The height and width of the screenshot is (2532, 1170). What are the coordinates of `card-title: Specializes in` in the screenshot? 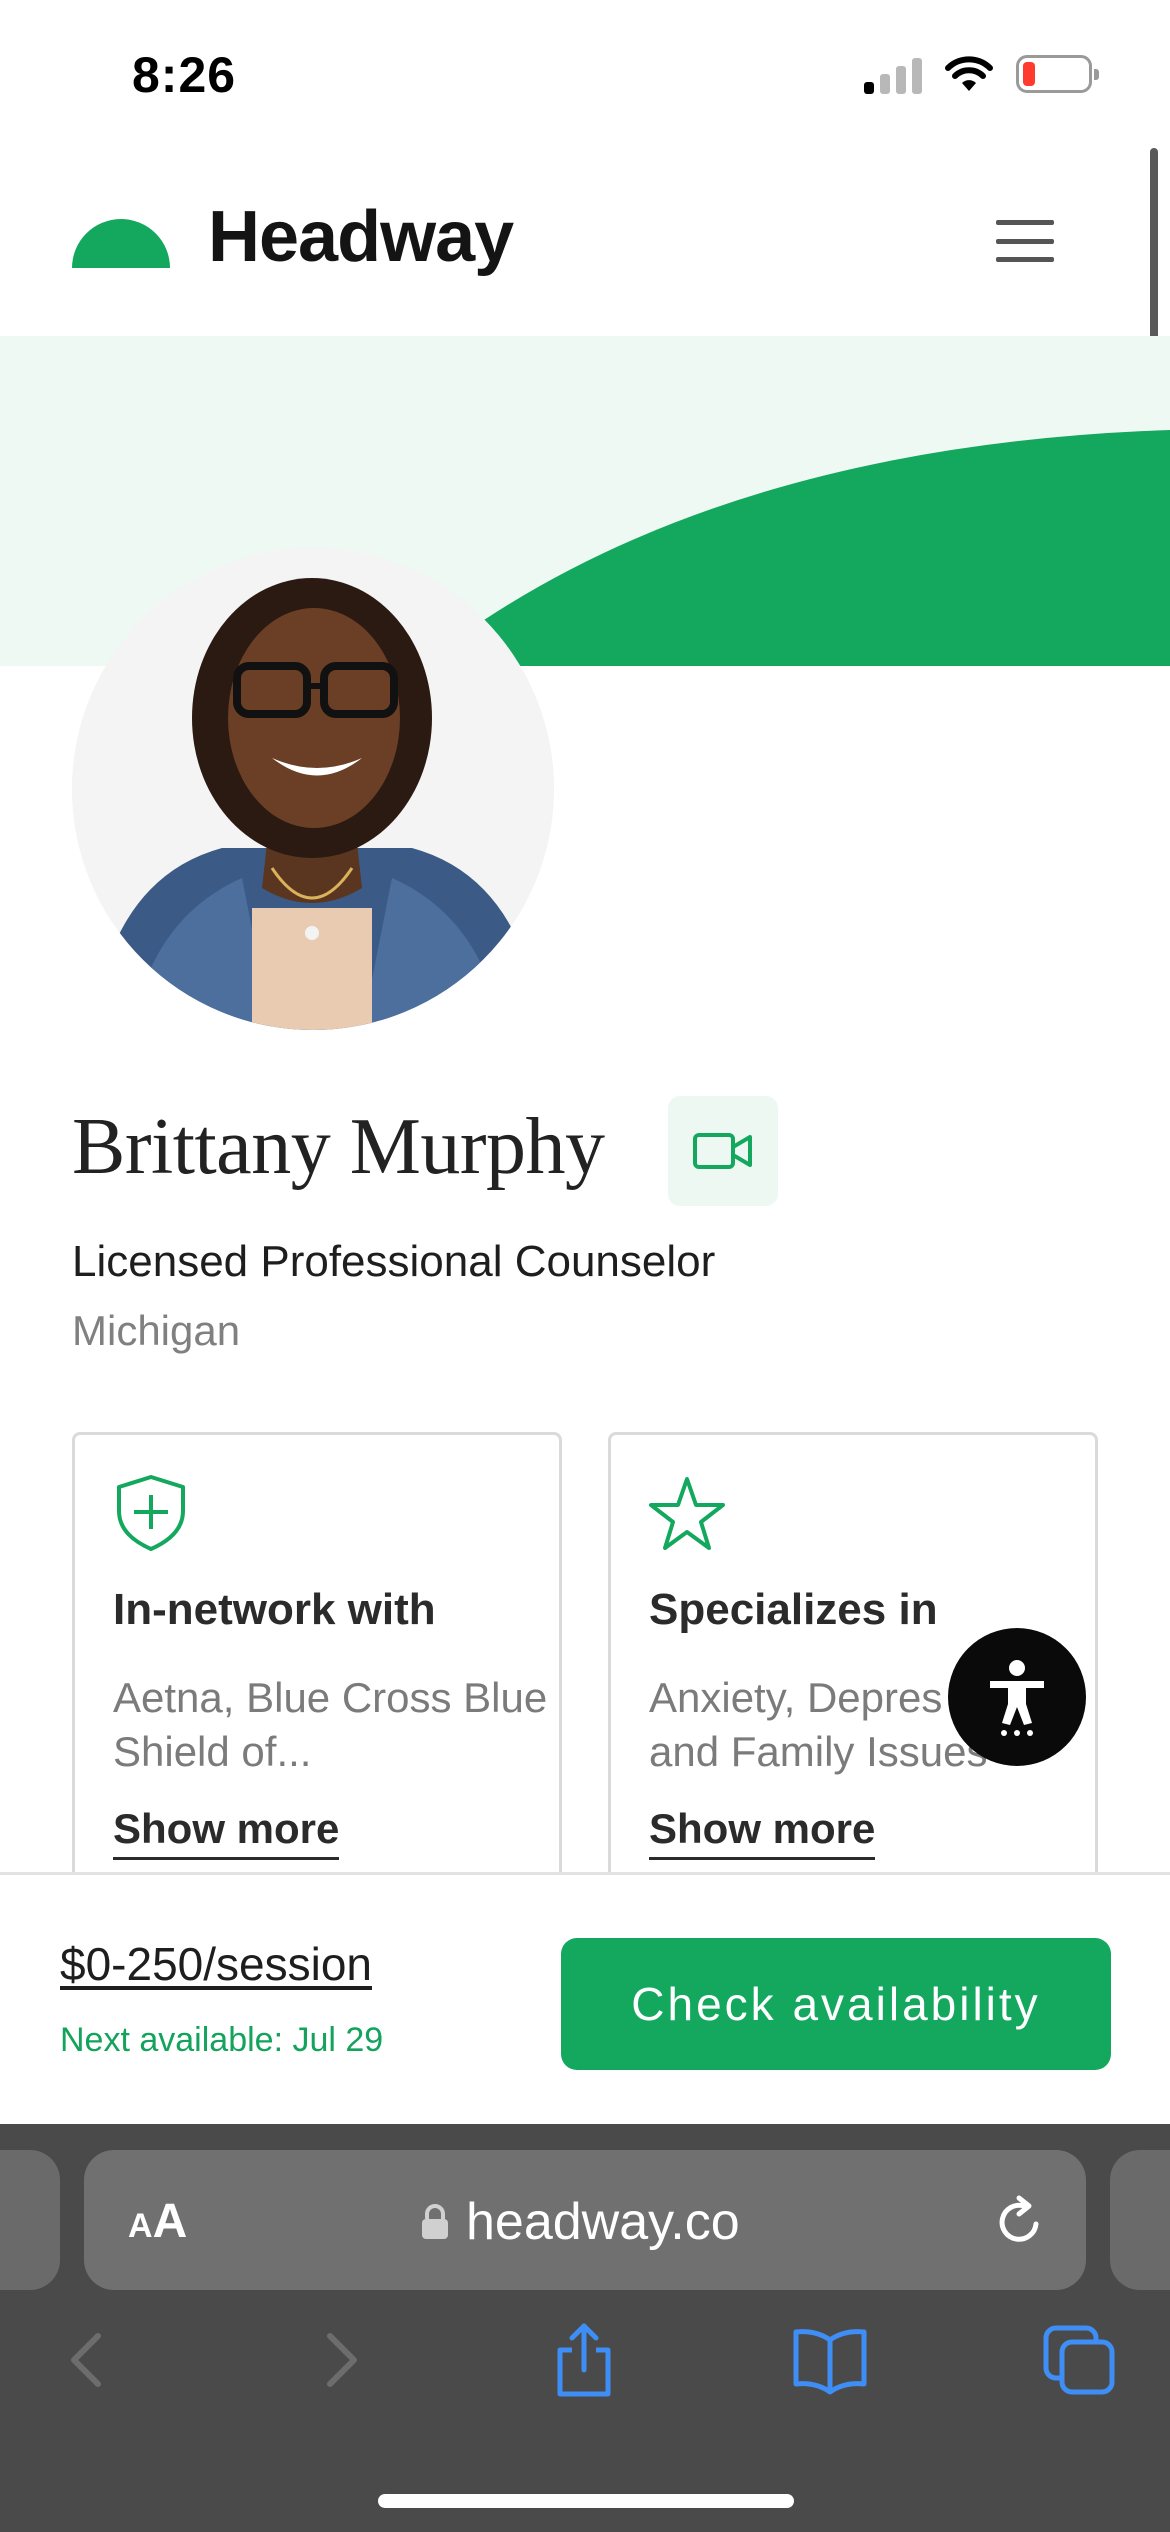 It's located at (793, 1609).